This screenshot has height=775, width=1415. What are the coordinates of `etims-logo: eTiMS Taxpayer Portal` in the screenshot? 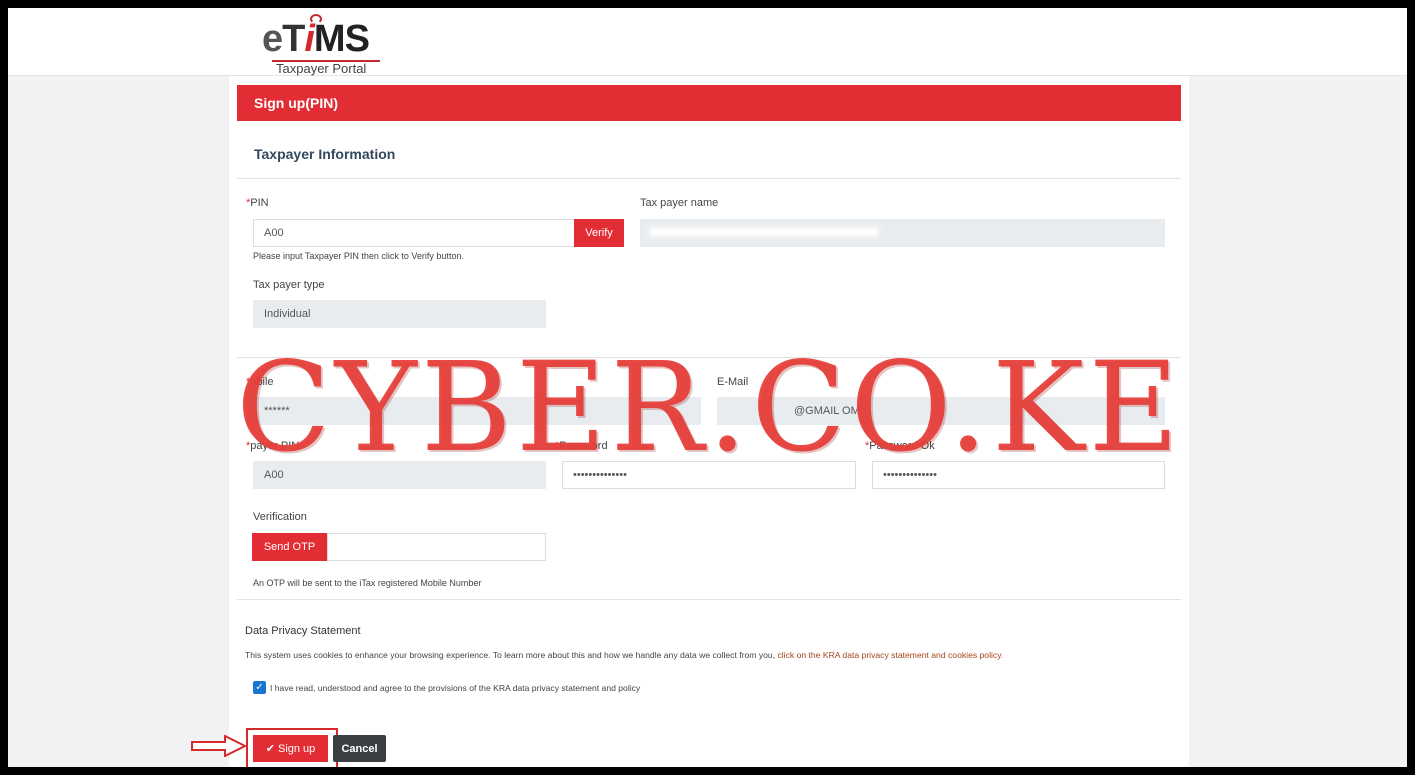 It's located at (327, 45).